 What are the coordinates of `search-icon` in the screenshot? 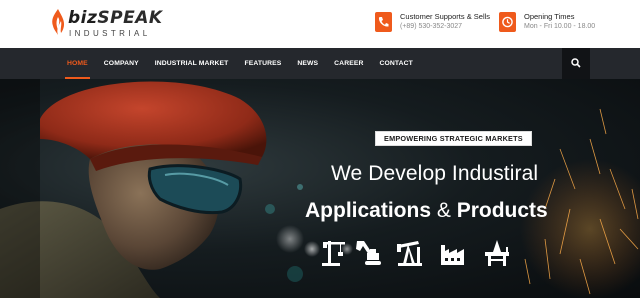 It's located at (576, 63).